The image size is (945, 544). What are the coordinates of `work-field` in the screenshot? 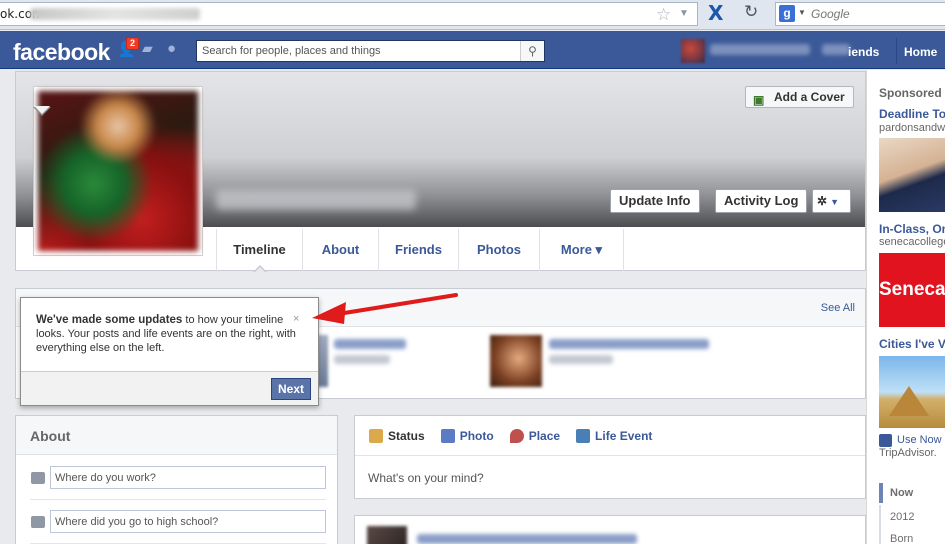 It's located at (188, 477).